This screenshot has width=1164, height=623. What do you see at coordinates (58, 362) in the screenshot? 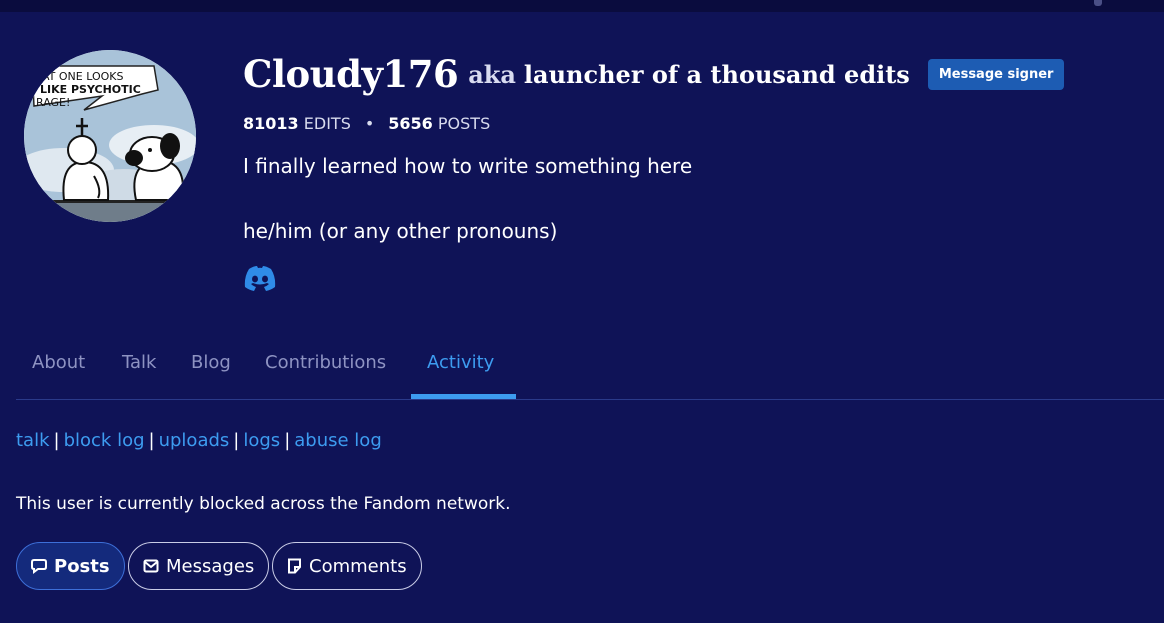
I see `tab-about: About` at bounding box center [58, 362].